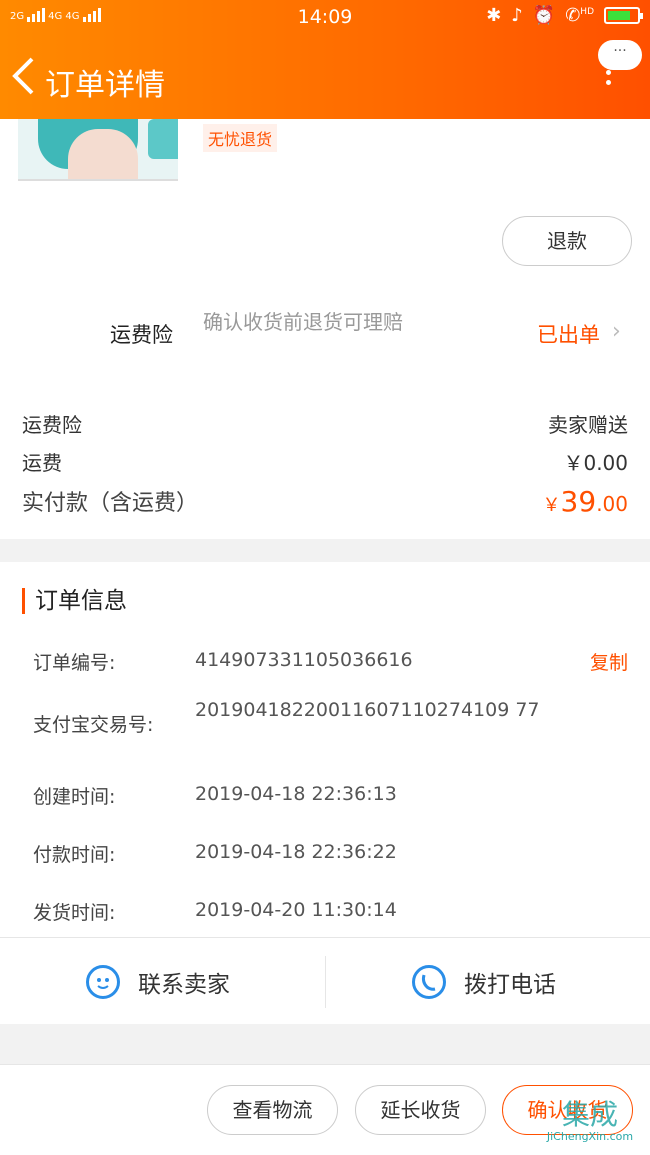 The image size is (650, 1155). I want to click on watermark-text: JiChengXin.com, so click(590, 1136).